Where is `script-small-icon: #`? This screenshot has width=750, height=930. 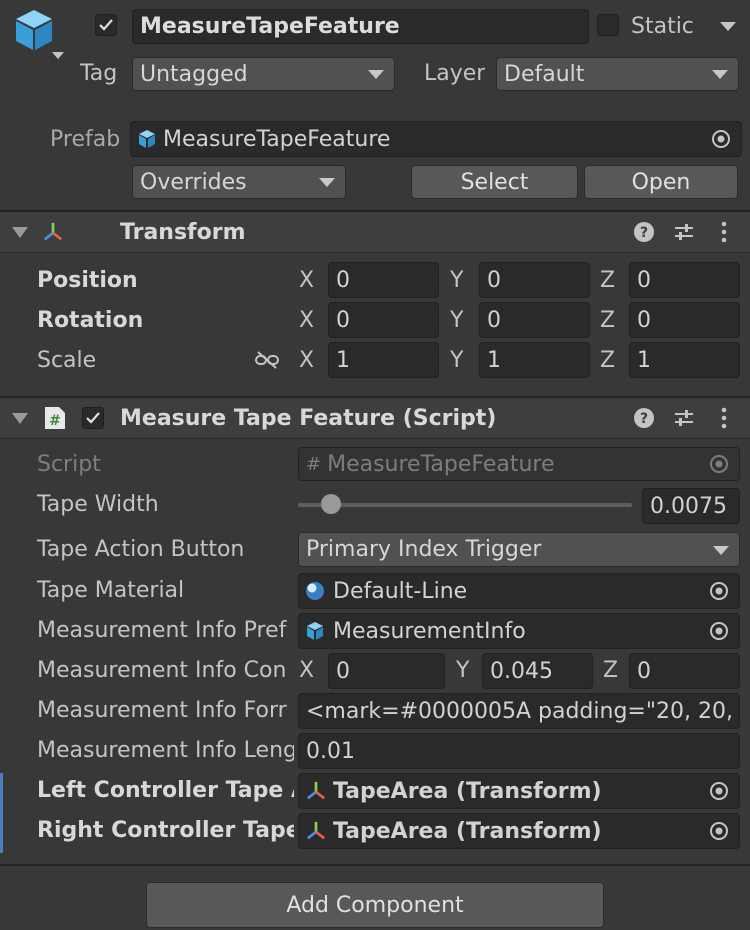
script-small-icon: # is located at coordinates (314, 464).